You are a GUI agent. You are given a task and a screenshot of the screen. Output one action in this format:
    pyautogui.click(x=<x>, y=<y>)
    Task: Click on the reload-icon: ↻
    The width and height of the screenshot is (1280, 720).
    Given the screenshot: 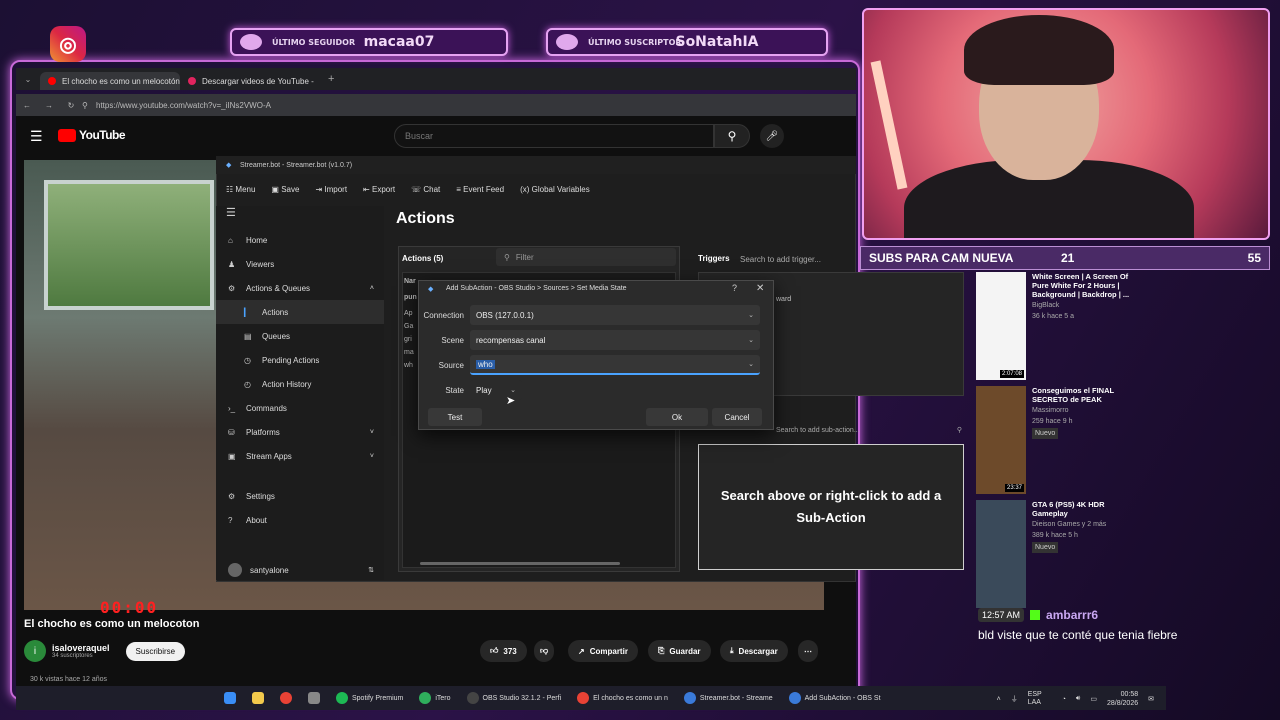 What is the action you would take?
    pyautogui.click(x=71, y=105)
    